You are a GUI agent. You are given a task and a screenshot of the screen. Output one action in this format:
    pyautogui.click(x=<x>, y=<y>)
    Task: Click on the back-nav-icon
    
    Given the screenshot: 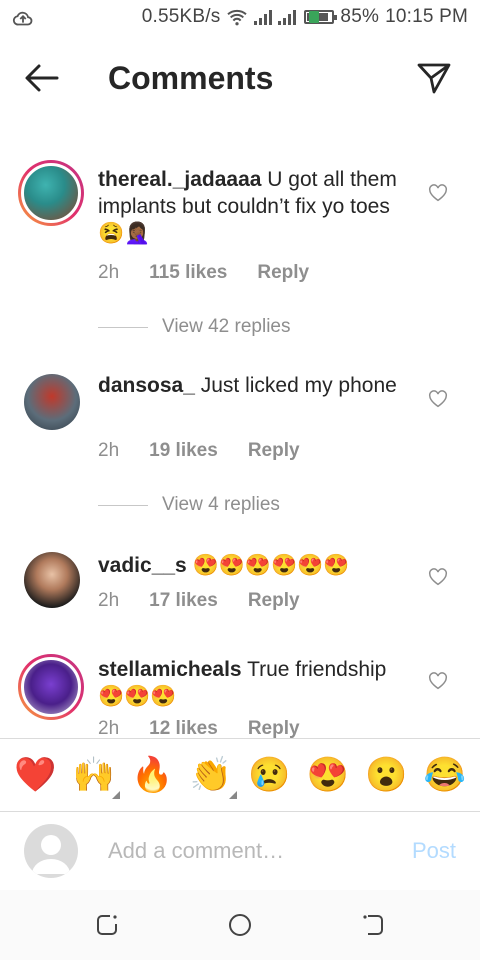 What is the action you would take?
    pyautogui.click(x=373, y=925)
    